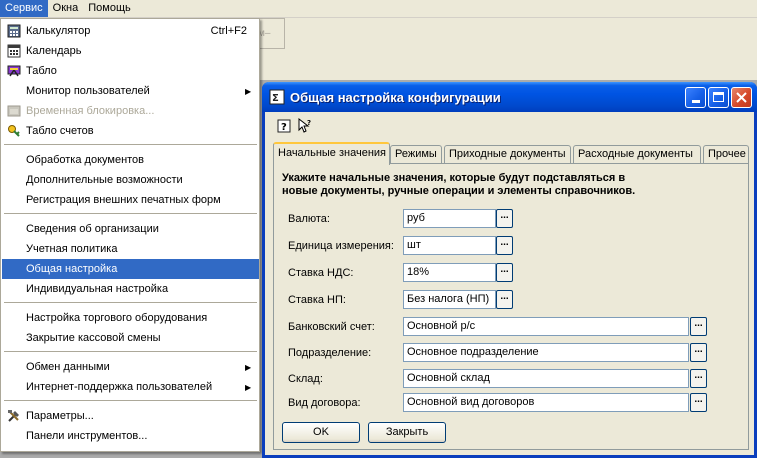  Describe the element at coordinates (395, 97) in the screenshot. I see `dialog-title: Общая настройка конфигурации` at that location.